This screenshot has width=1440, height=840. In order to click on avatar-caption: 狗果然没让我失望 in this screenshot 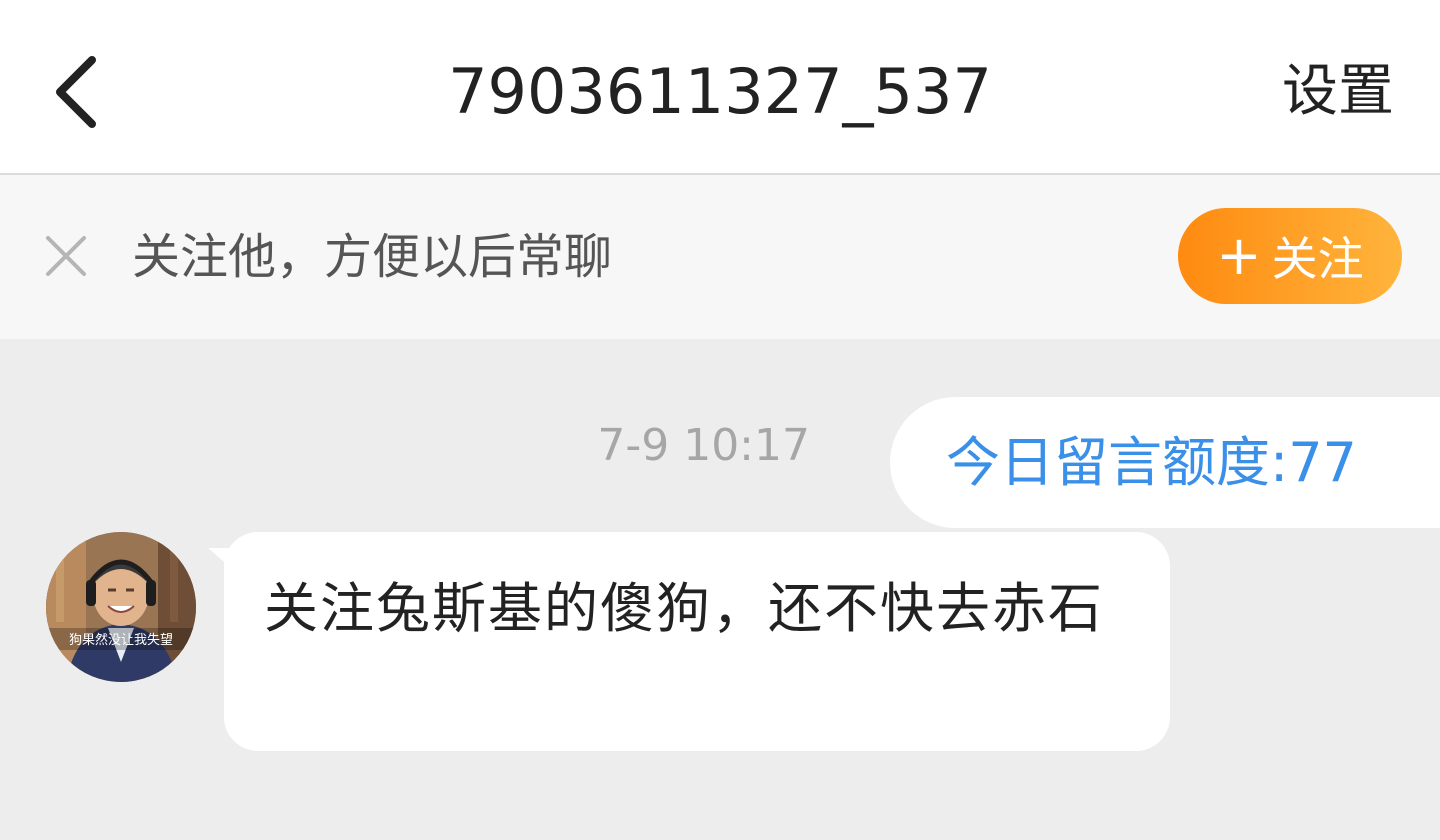, I will do `click(121, 640)`.